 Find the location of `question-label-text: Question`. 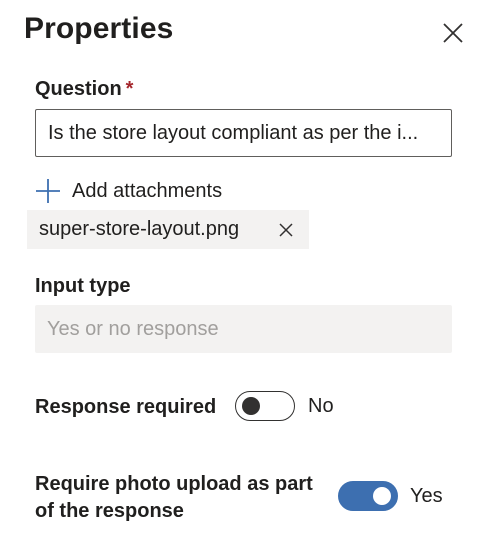

question-label-text: Question is located at coordinates (78, 89).